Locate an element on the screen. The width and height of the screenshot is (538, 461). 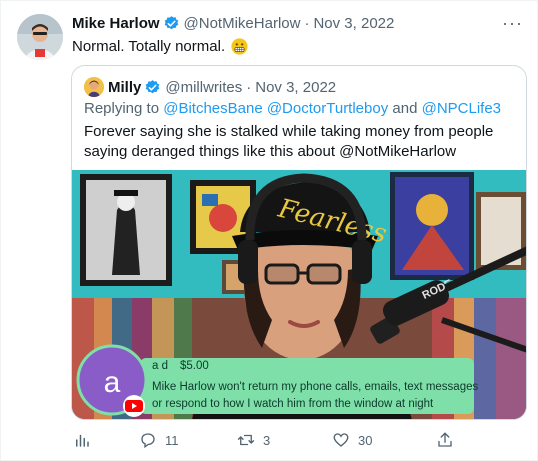
replying-users-link: @BitchesBane @DoctorTurtleboy is located at coordinates (275, 108).